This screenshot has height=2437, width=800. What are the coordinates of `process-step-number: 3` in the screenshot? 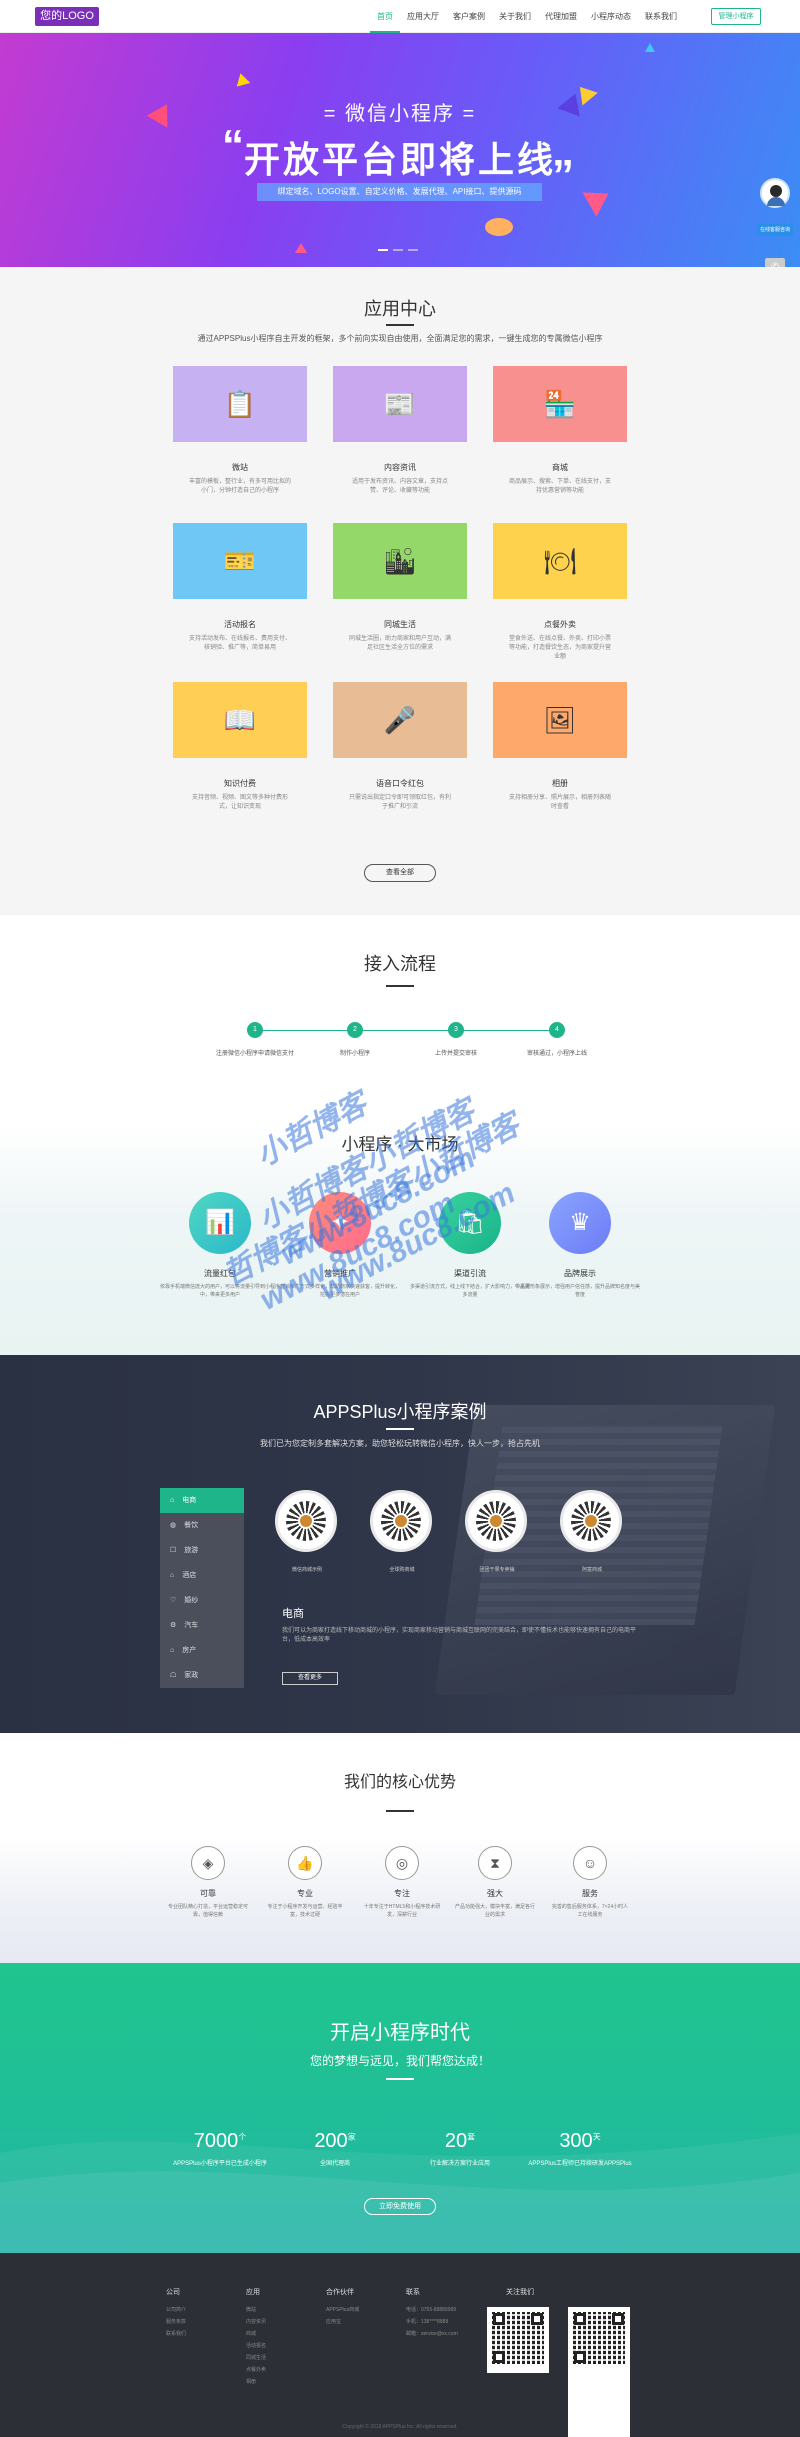 It's located at (456, 1030).